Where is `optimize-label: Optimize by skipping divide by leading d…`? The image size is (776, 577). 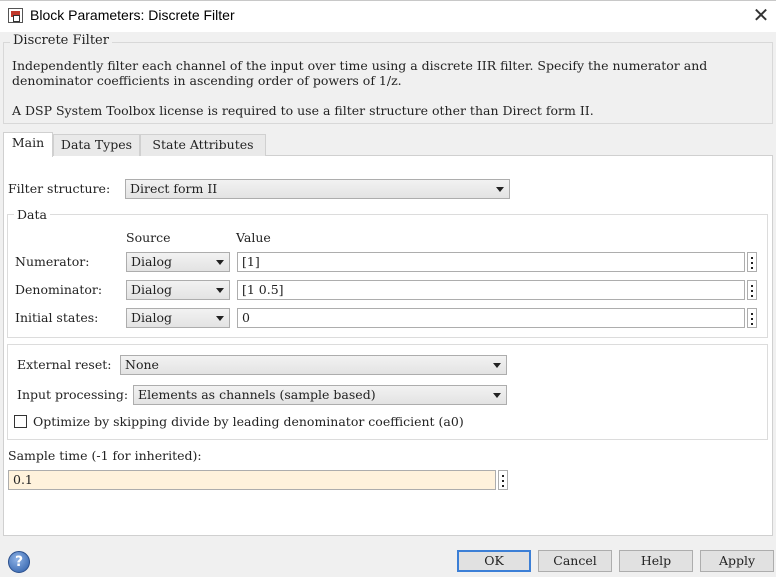
optimize-label: Optimize by skipping divide by leading d… is located at coordinates (248, 421).